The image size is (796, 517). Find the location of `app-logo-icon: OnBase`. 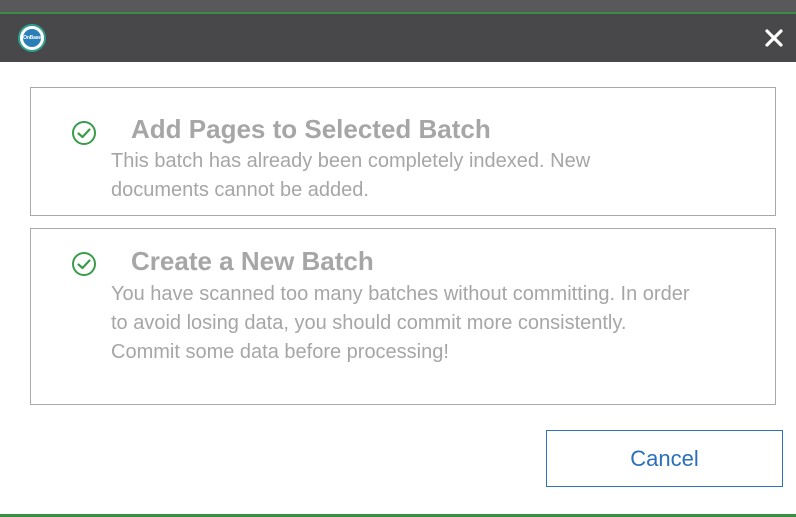

app-logo-icon: OnBase is located at coordinates (32, 38).